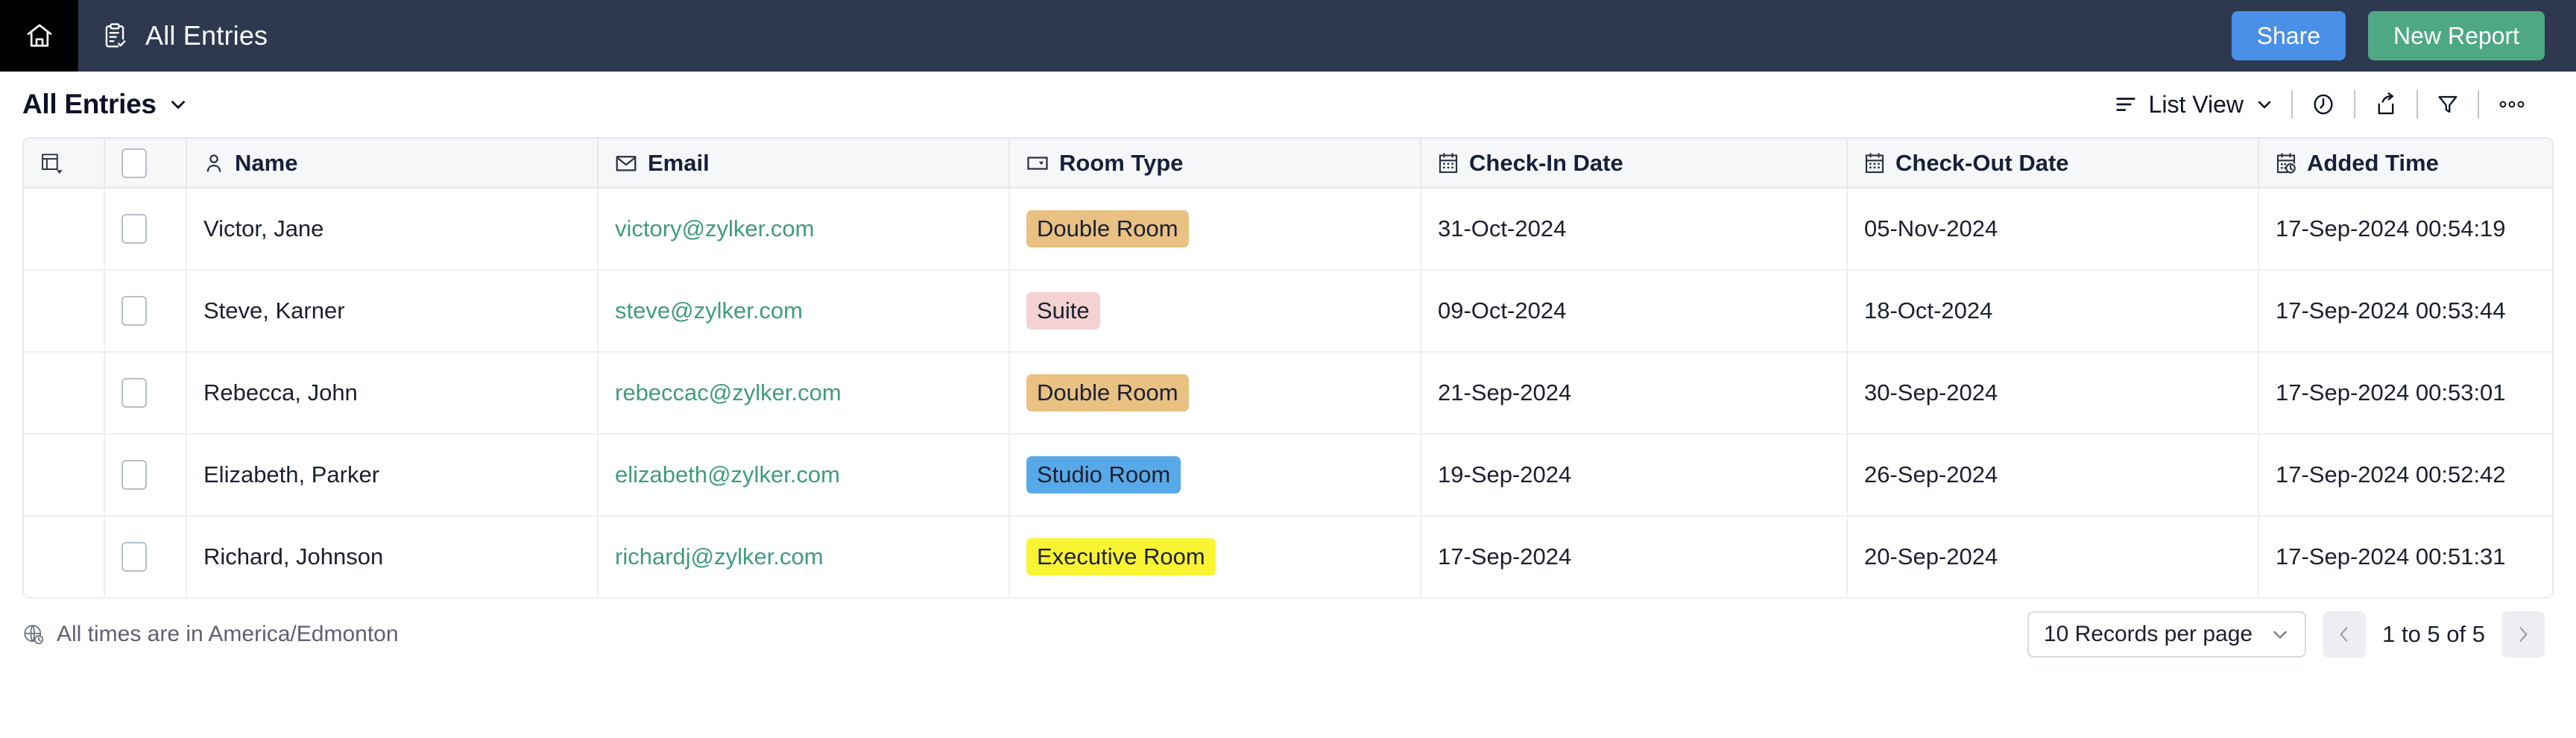  I want to click on globe-clock-icon, so click(34, 635).